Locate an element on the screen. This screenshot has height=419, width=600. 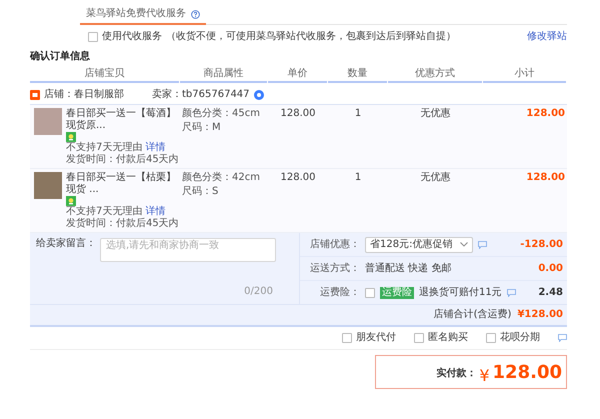
message-field: 选填,请先和商家协商一致 is located at coordinates (188, 250).